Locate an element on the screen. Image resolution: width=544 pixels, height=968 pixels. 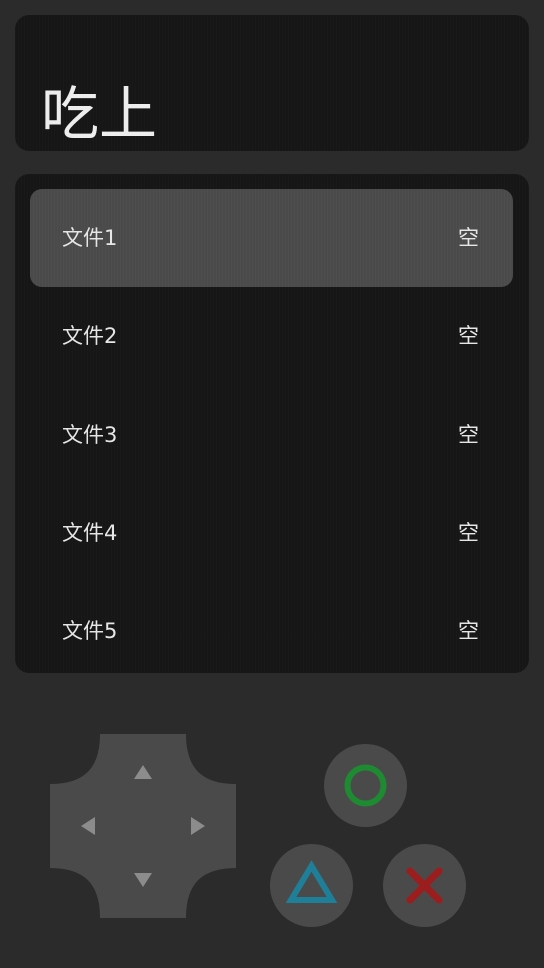
circle-button is located at coordinates (365, 785).